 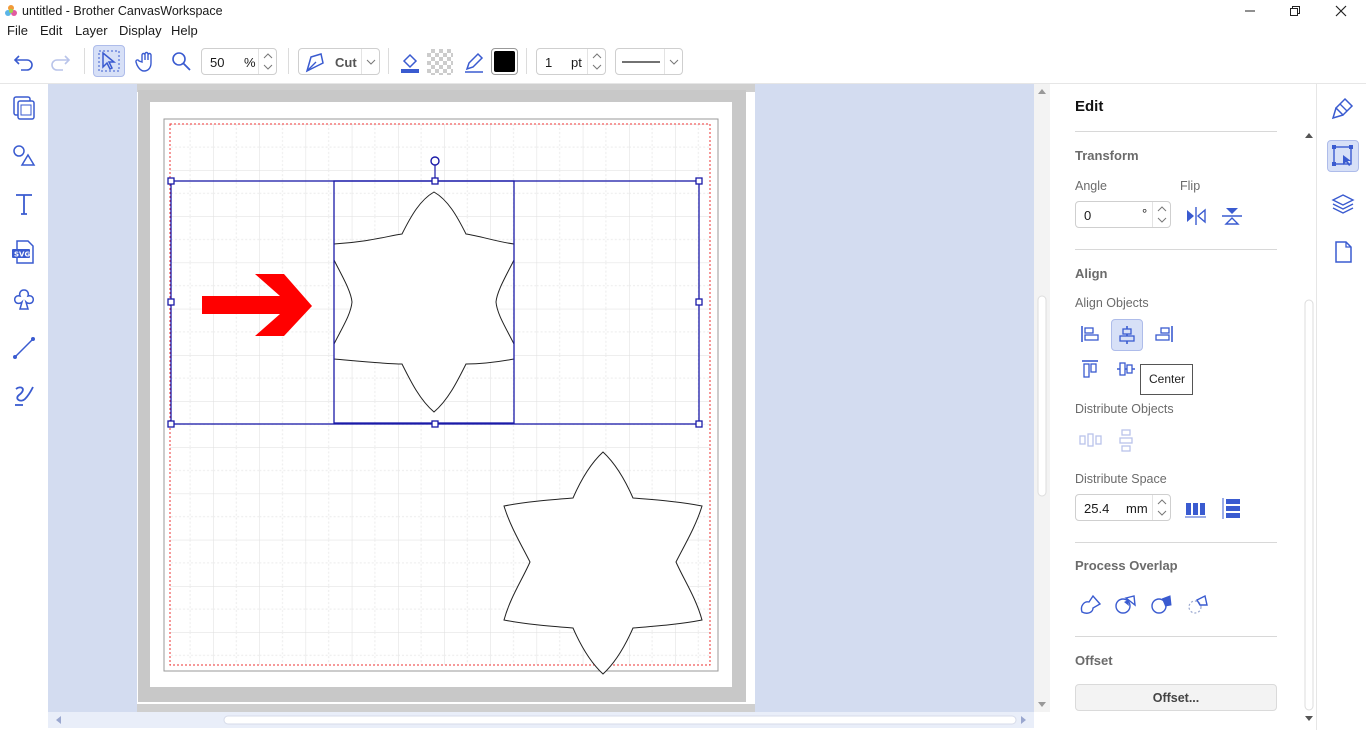 I want to click on undo-button, so click(x=24, y=62).